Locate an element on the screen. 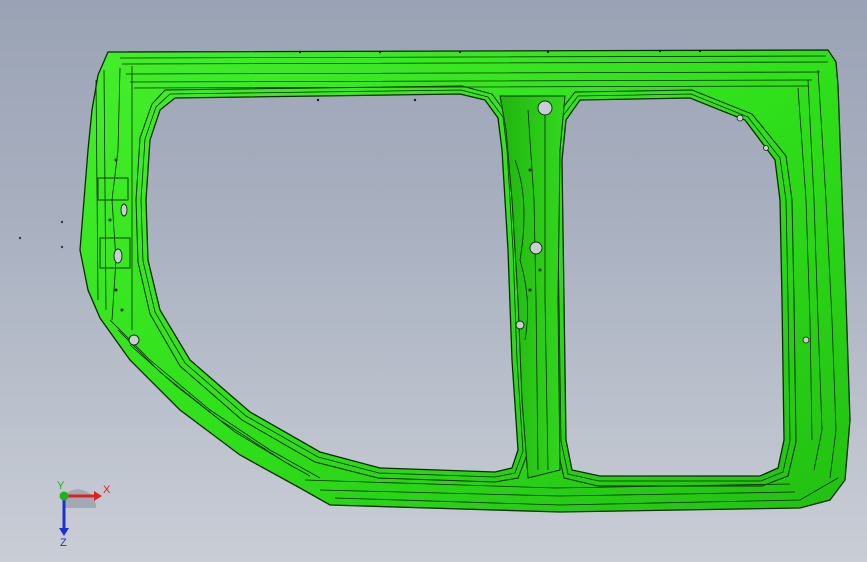 The width and height of the screenshot is (867, 562). y-axis-icon is located at coordinates (64, 496).